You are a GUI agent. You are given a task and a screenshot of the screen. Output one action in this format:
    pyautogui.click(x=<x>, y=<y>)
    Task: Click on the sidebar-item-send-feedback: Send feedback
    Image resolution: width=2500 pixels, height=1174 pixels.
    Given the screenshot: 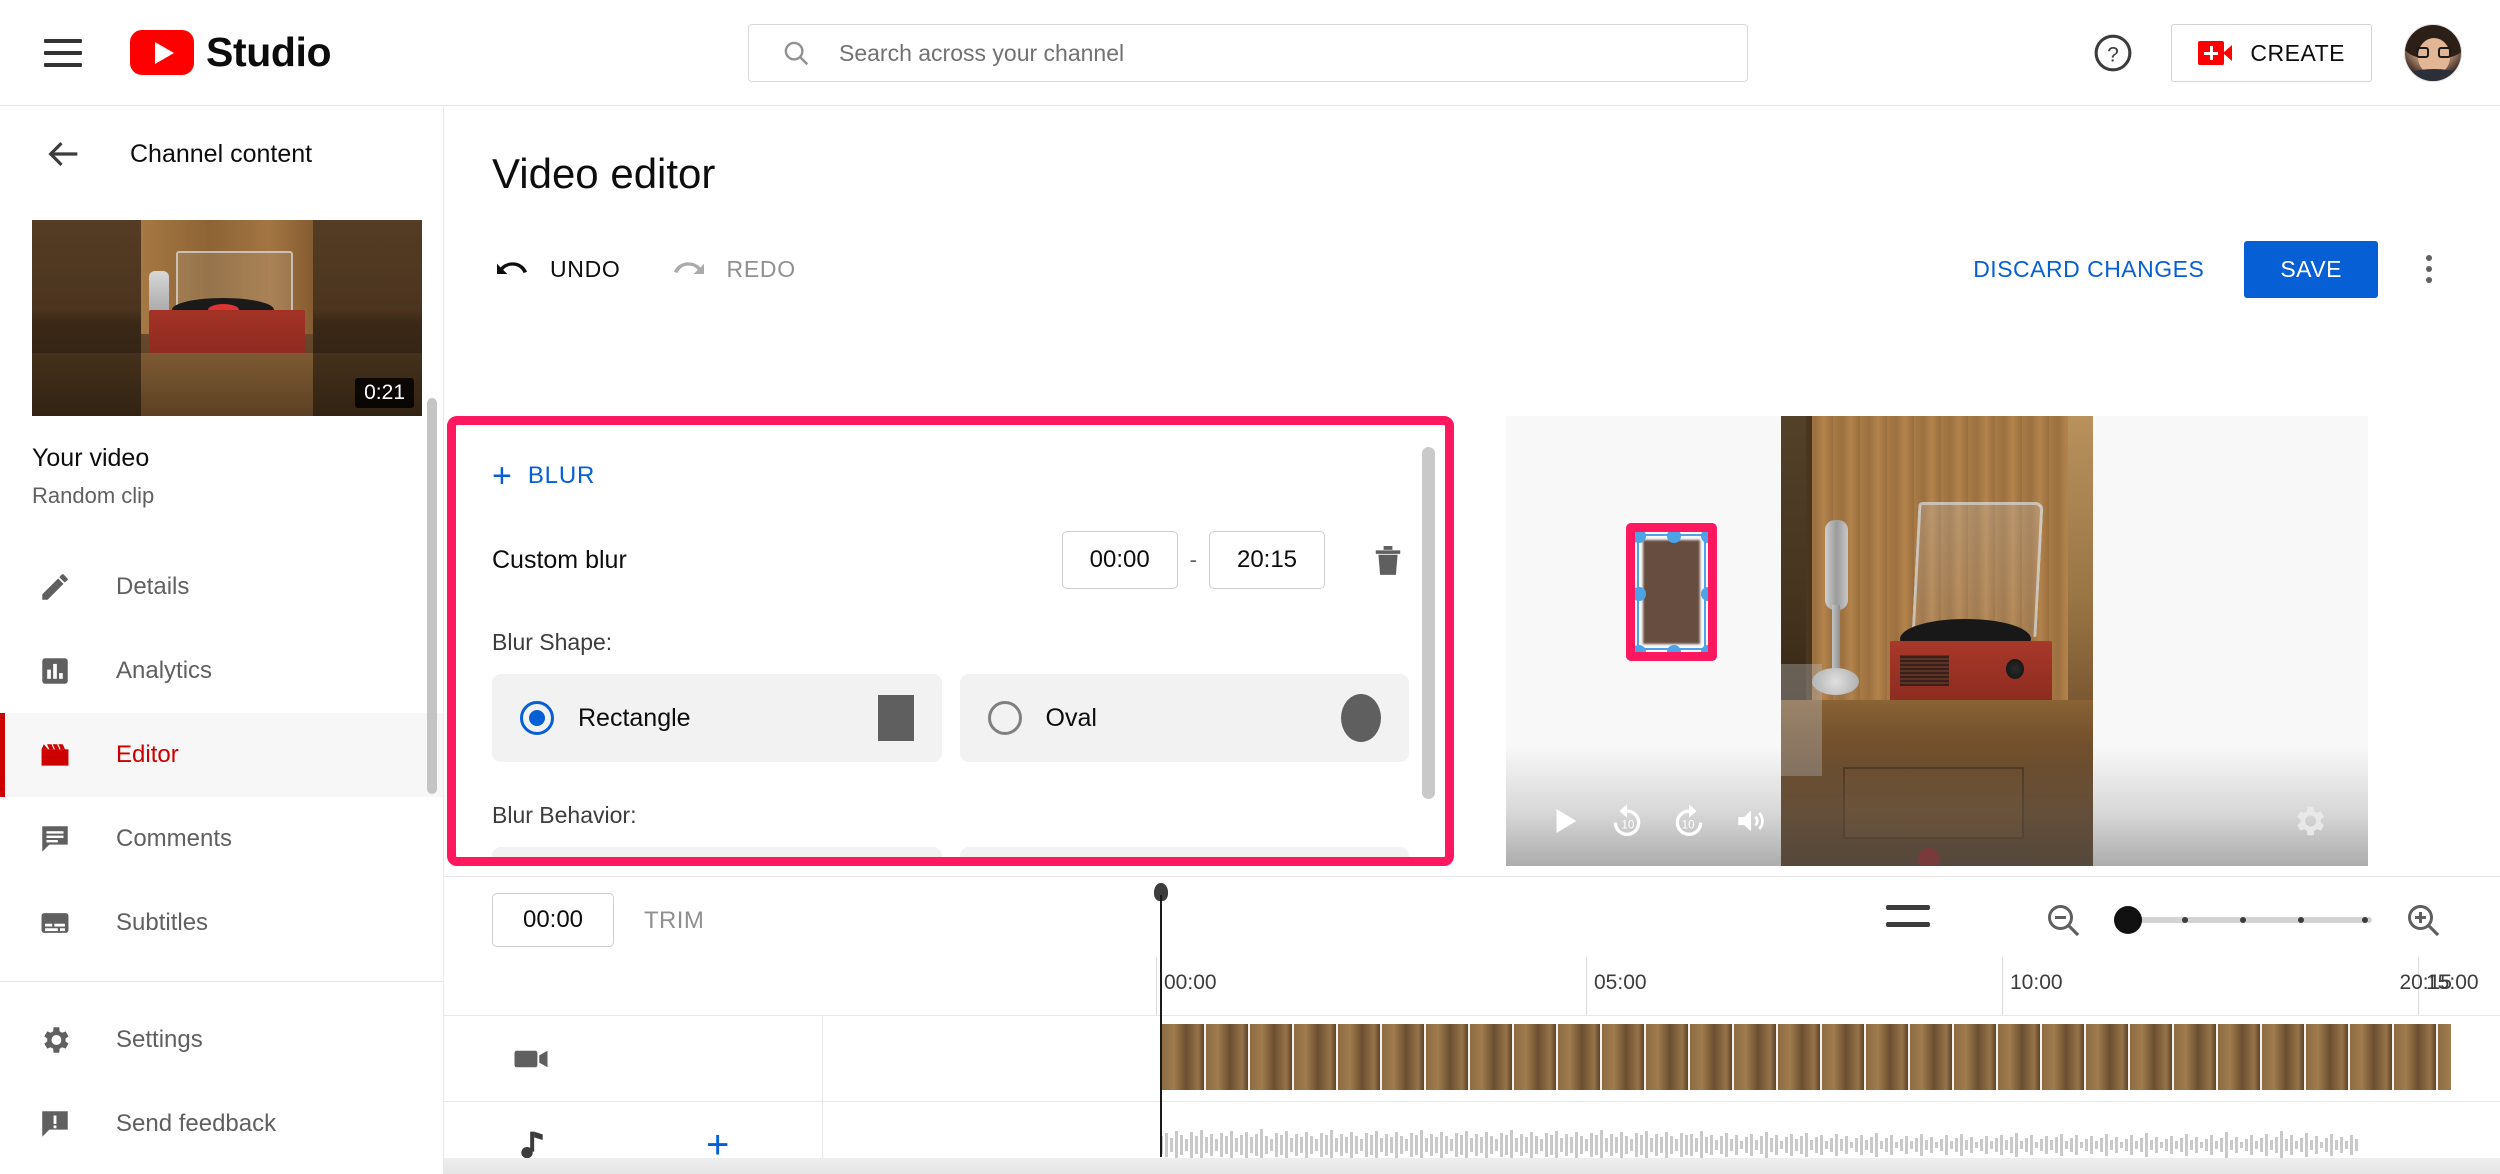 What is the action you would take?
    pyautogui.click(x=221, y=1124)
    